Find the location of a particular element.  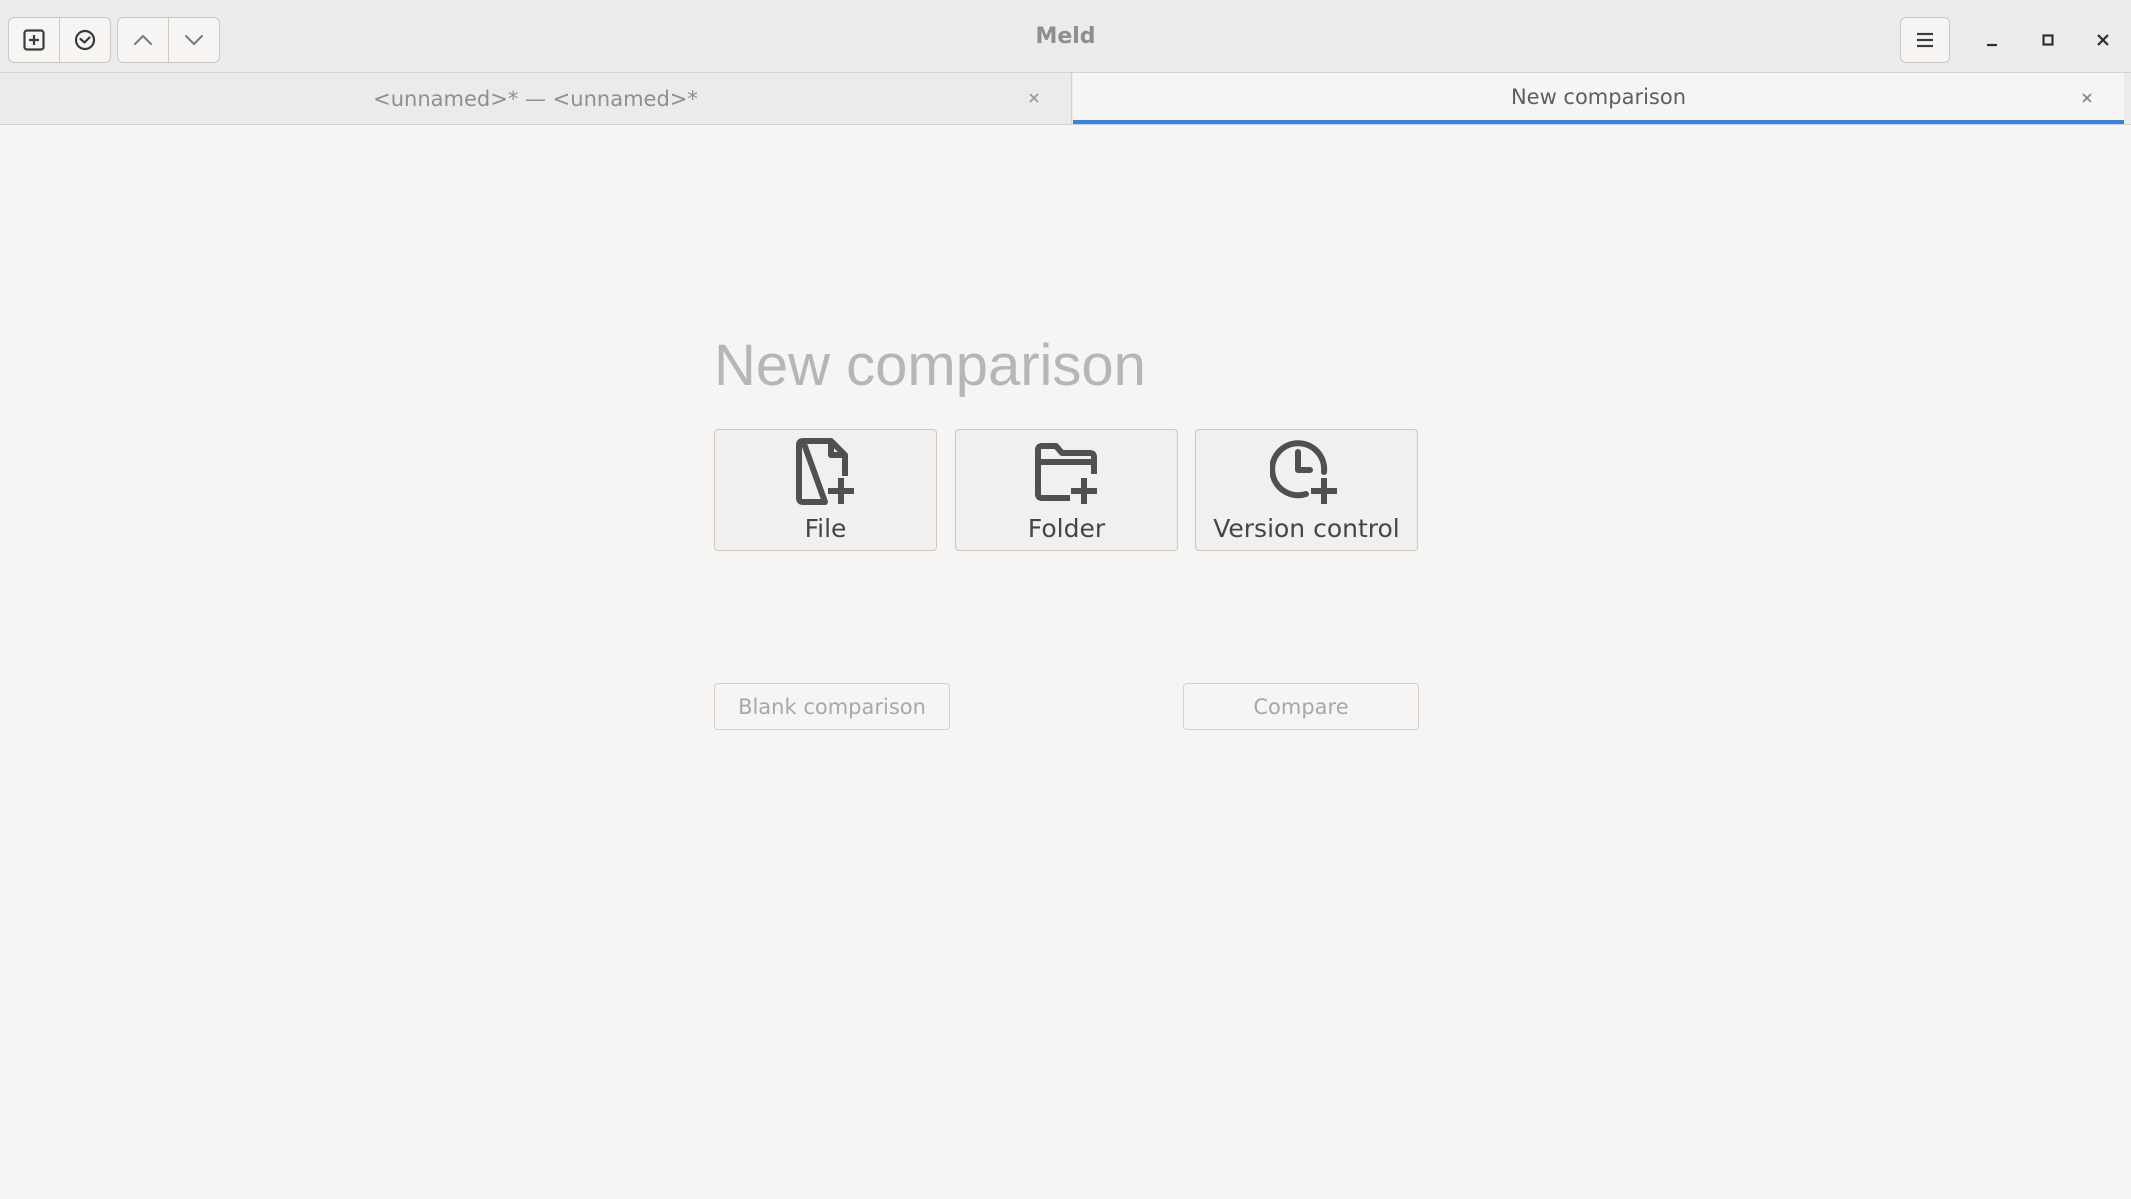

minimize-icon is located at coordinates (1992, 45).